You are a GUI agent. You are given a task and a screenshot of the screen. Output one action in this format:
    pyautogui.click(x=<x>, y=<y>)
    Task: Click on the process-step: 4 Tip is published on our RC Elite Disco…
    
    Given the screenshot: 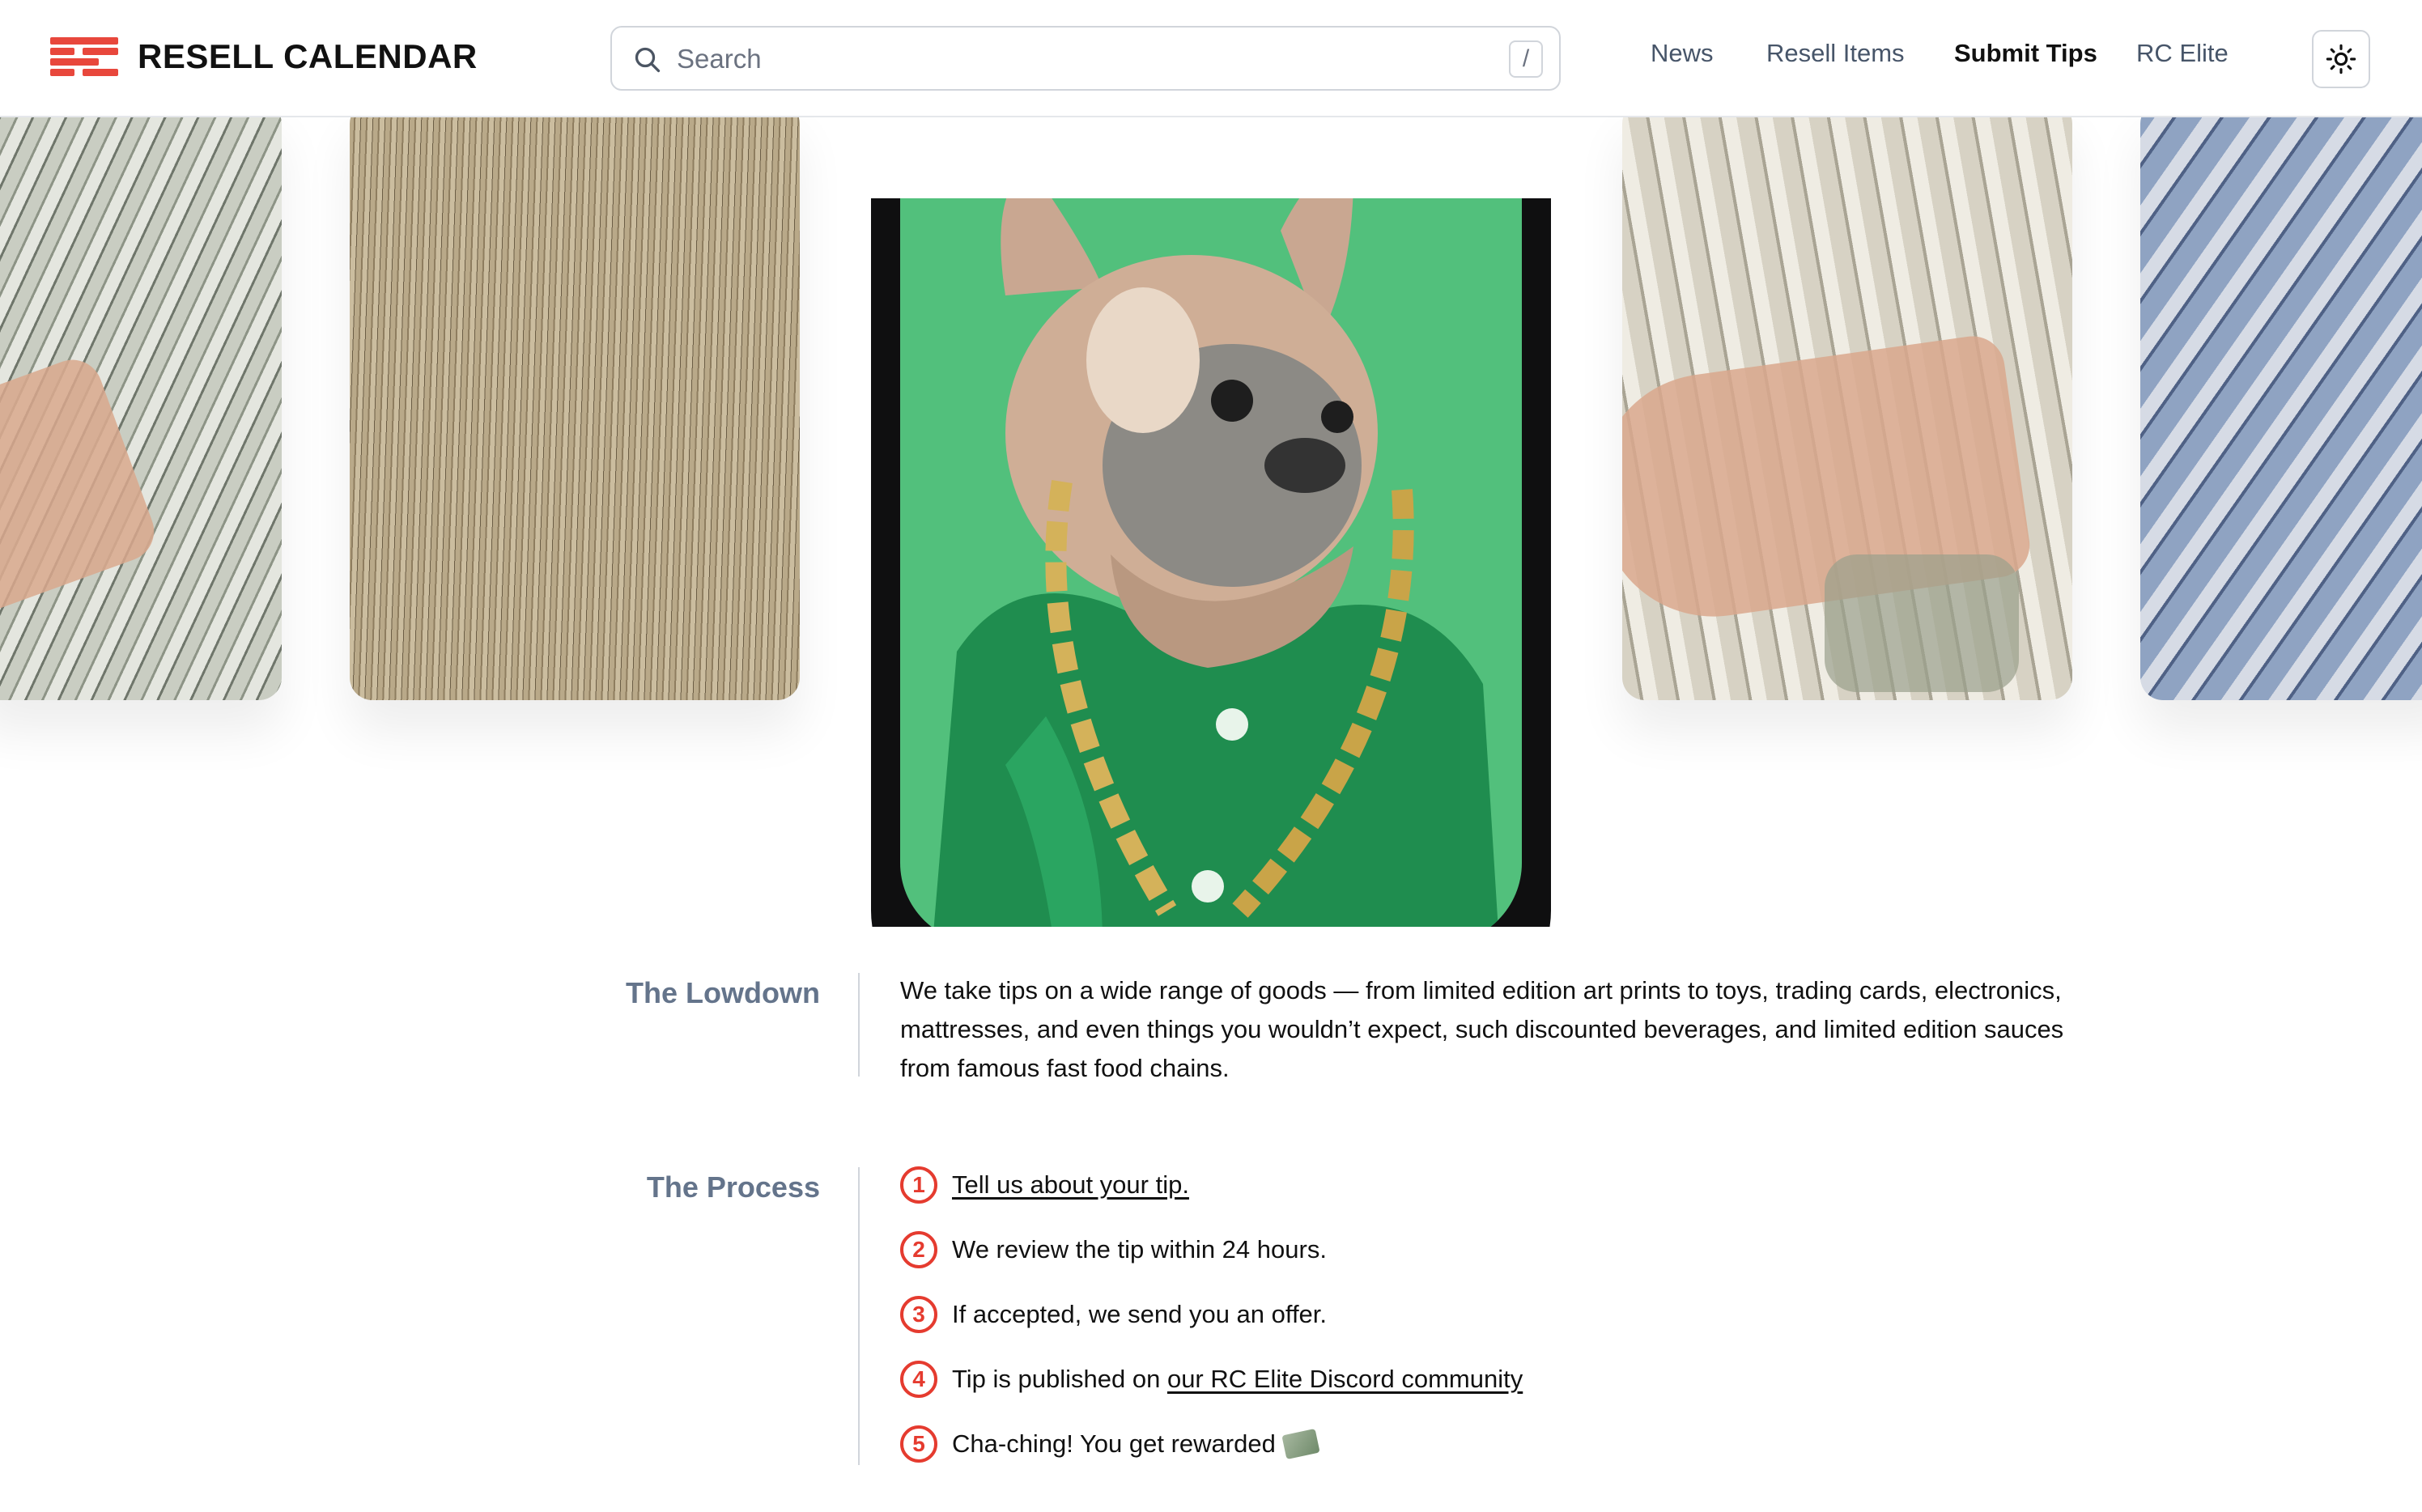 What is the action you would take?
    pyautogui.click(x=1211, y=1379)
    